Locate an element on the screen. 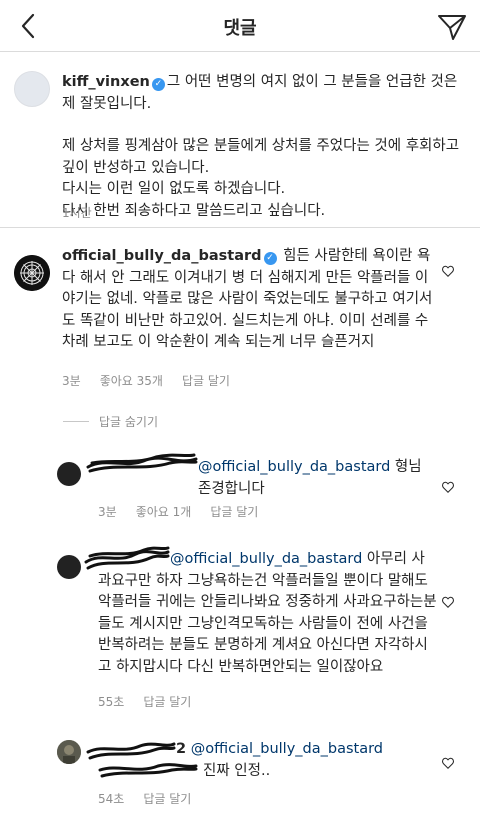  caption-line: 다시는 이런 일이 없도록 하겠습니다. is located at coordinates (174, 189).